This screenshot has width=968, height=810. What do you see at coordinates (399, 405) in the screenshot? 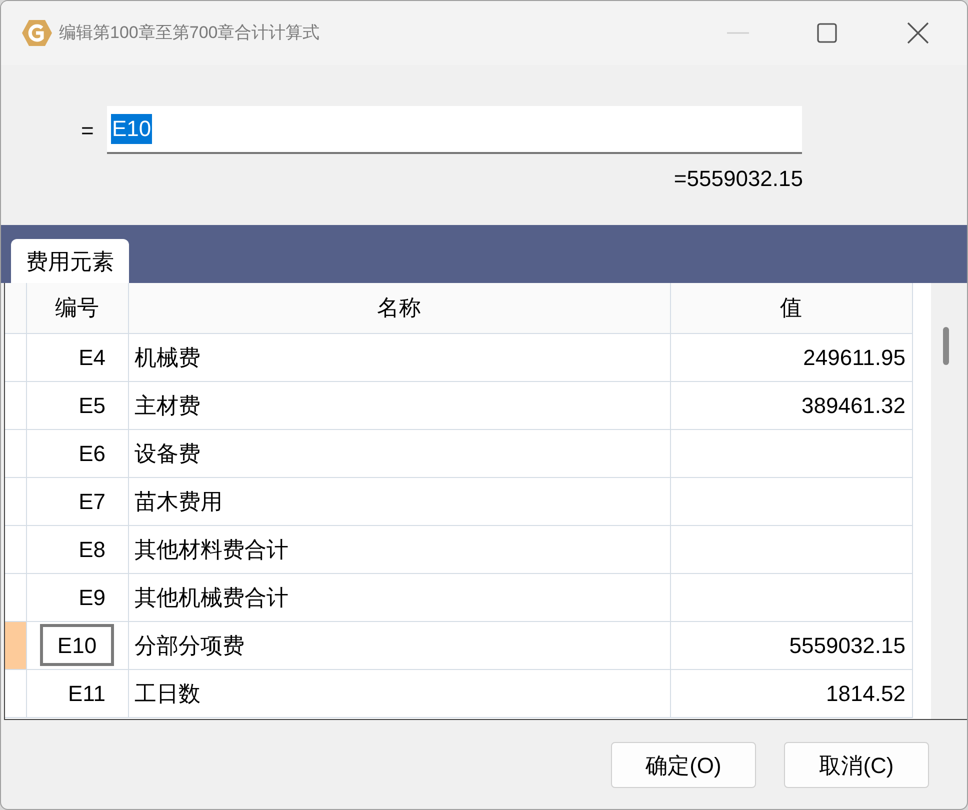
I see `table-cell: 主材费` at bounding box center [399, 405].